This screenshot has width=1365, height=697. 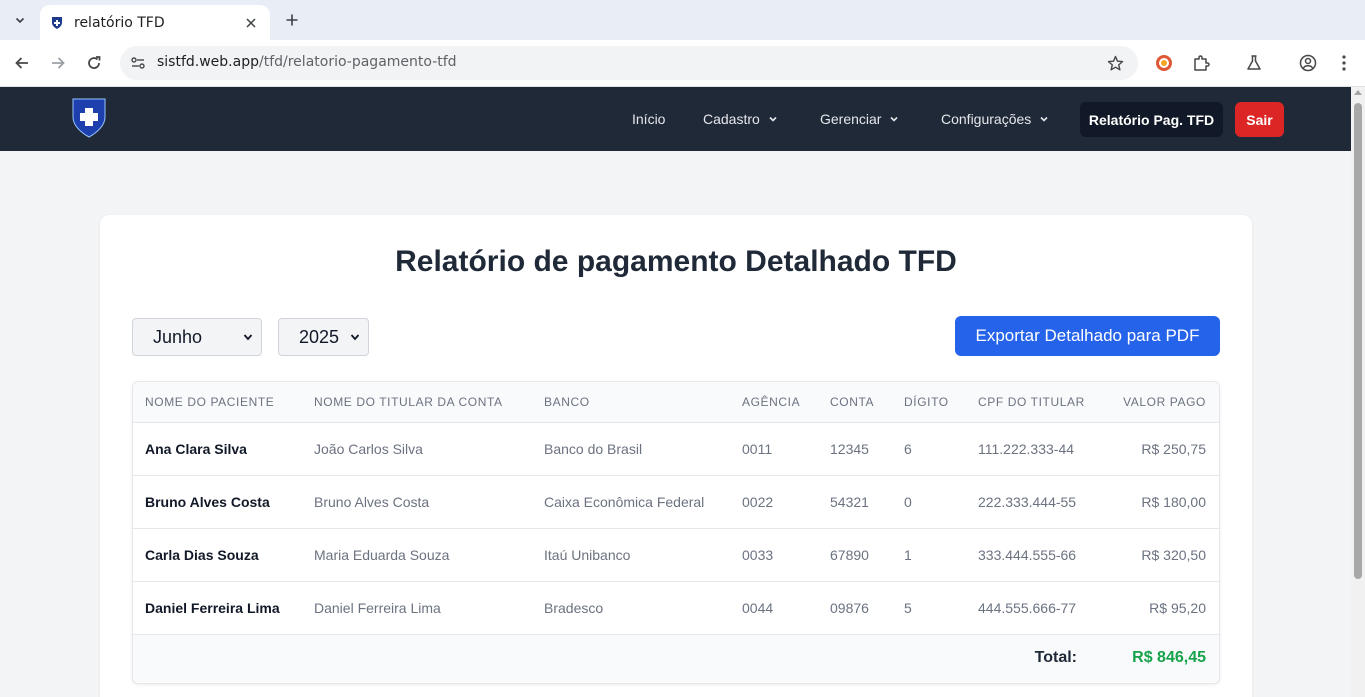 I want to click on tab-close-icon, so click(x=251, y=23).